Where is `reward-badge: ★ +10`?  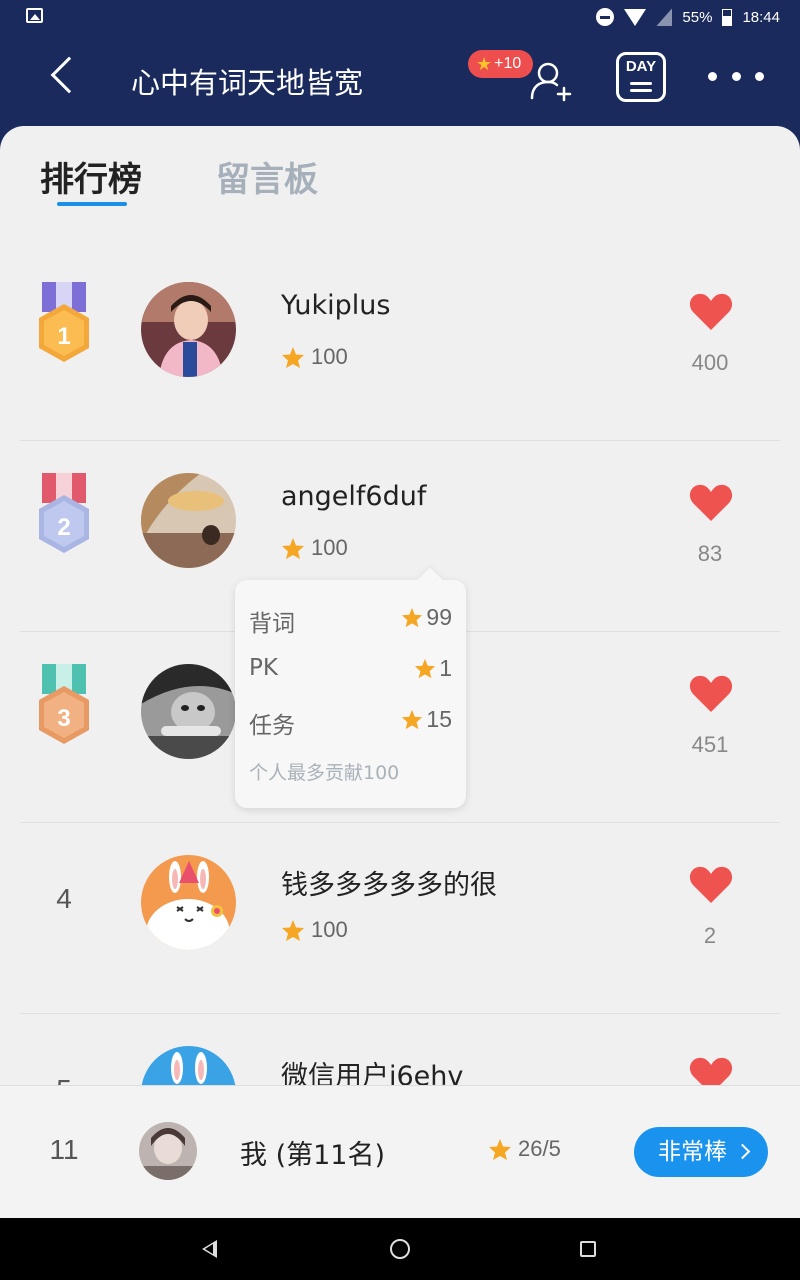
reward-badge: ★ +10 is located at coordinates (501, 64).